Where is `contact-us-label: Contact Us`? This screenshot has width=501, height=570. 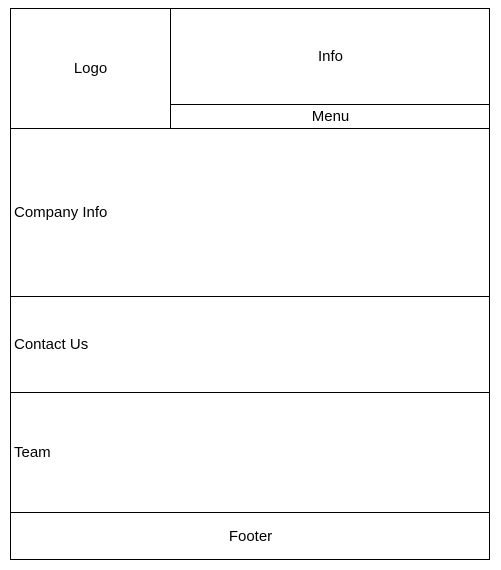 contact-us-label: Contact Us is located at coordinates (51, 344).